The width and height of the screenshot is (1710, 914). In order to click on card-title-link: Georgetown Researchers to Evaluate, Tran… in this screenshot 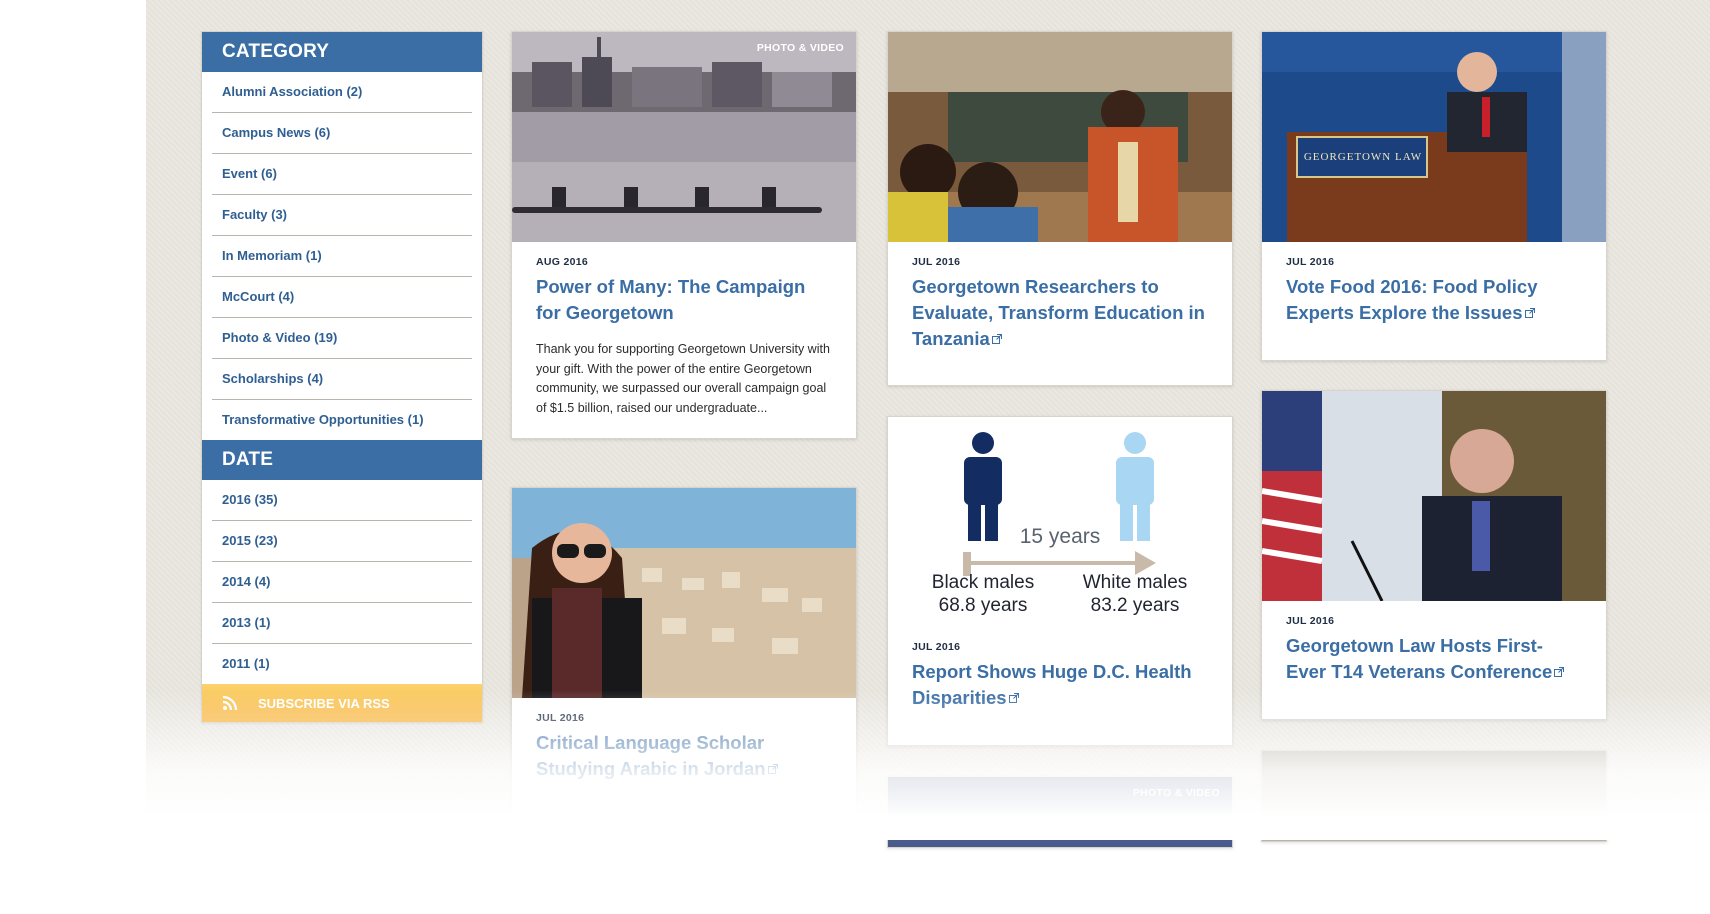, I will do `click(1060, 313)`.